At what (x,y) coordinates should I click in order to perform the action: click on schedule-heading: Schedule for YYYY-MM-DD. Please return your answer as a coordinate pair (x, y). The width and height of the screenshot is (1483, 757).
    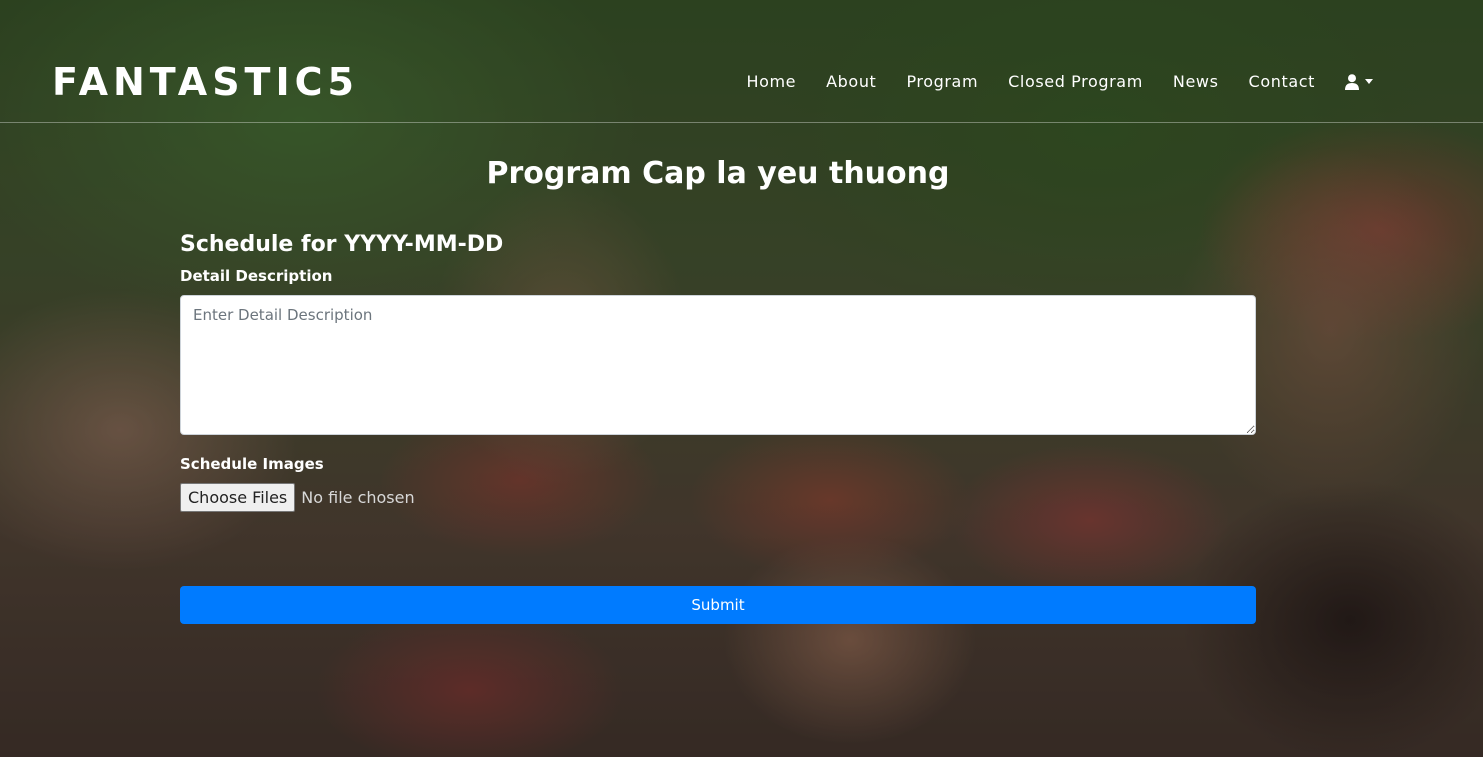
    Looking at the image, I should click on (342, 244).